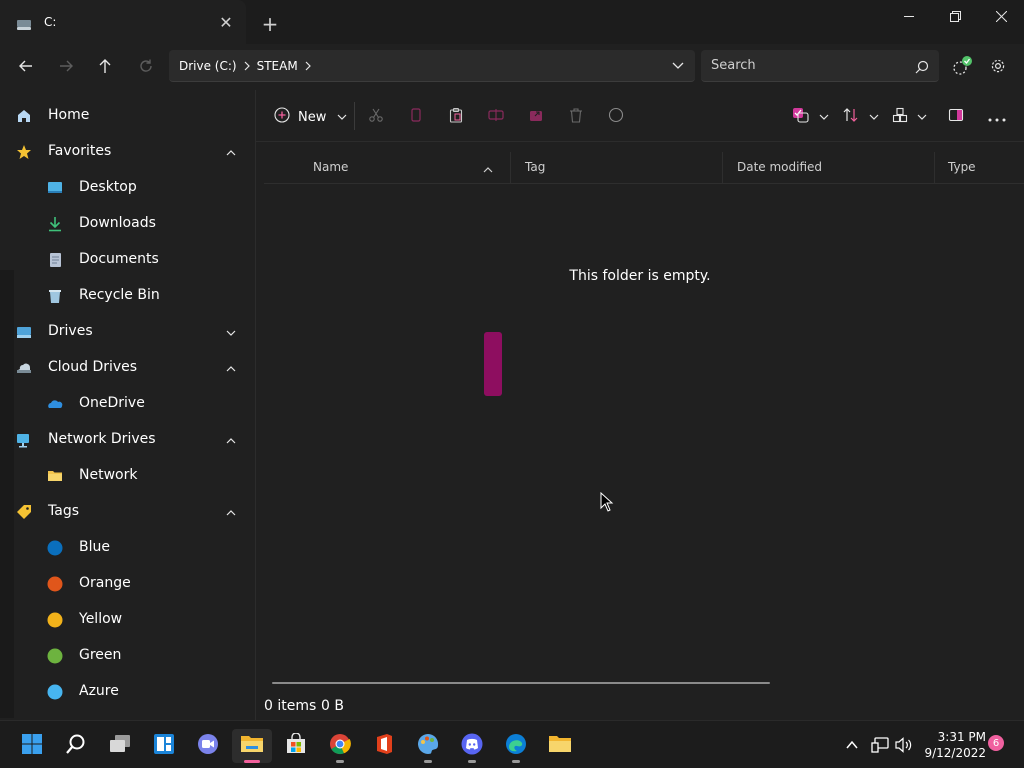  I want to click on sidebar-item-label: Azure, so click(99, 691).